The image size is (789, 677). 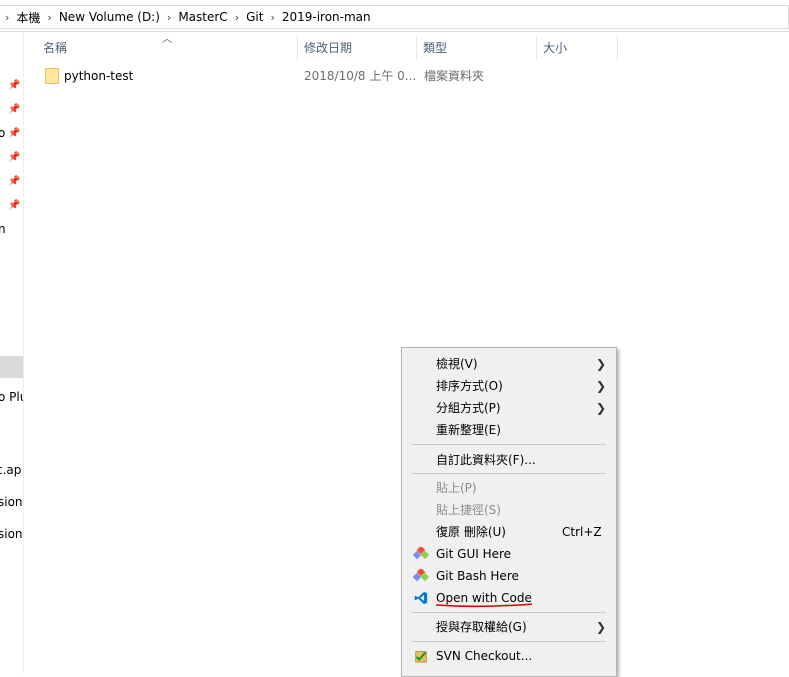 What do you see at coordinates (582, 532) in the screenshot?
I see `menu-item-shortcut: Ctrl+Z` at bounding box center [582, 532].